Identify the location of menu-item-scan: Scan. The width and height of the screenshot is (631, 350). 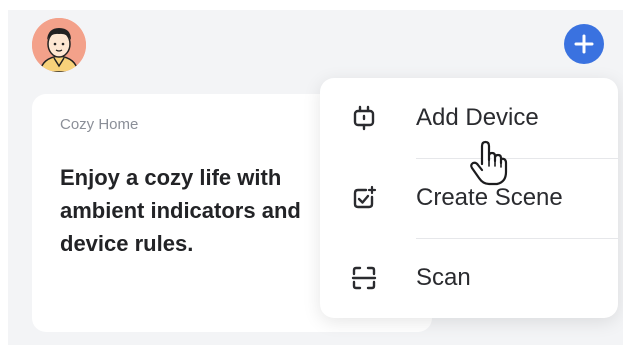
(469, 278).